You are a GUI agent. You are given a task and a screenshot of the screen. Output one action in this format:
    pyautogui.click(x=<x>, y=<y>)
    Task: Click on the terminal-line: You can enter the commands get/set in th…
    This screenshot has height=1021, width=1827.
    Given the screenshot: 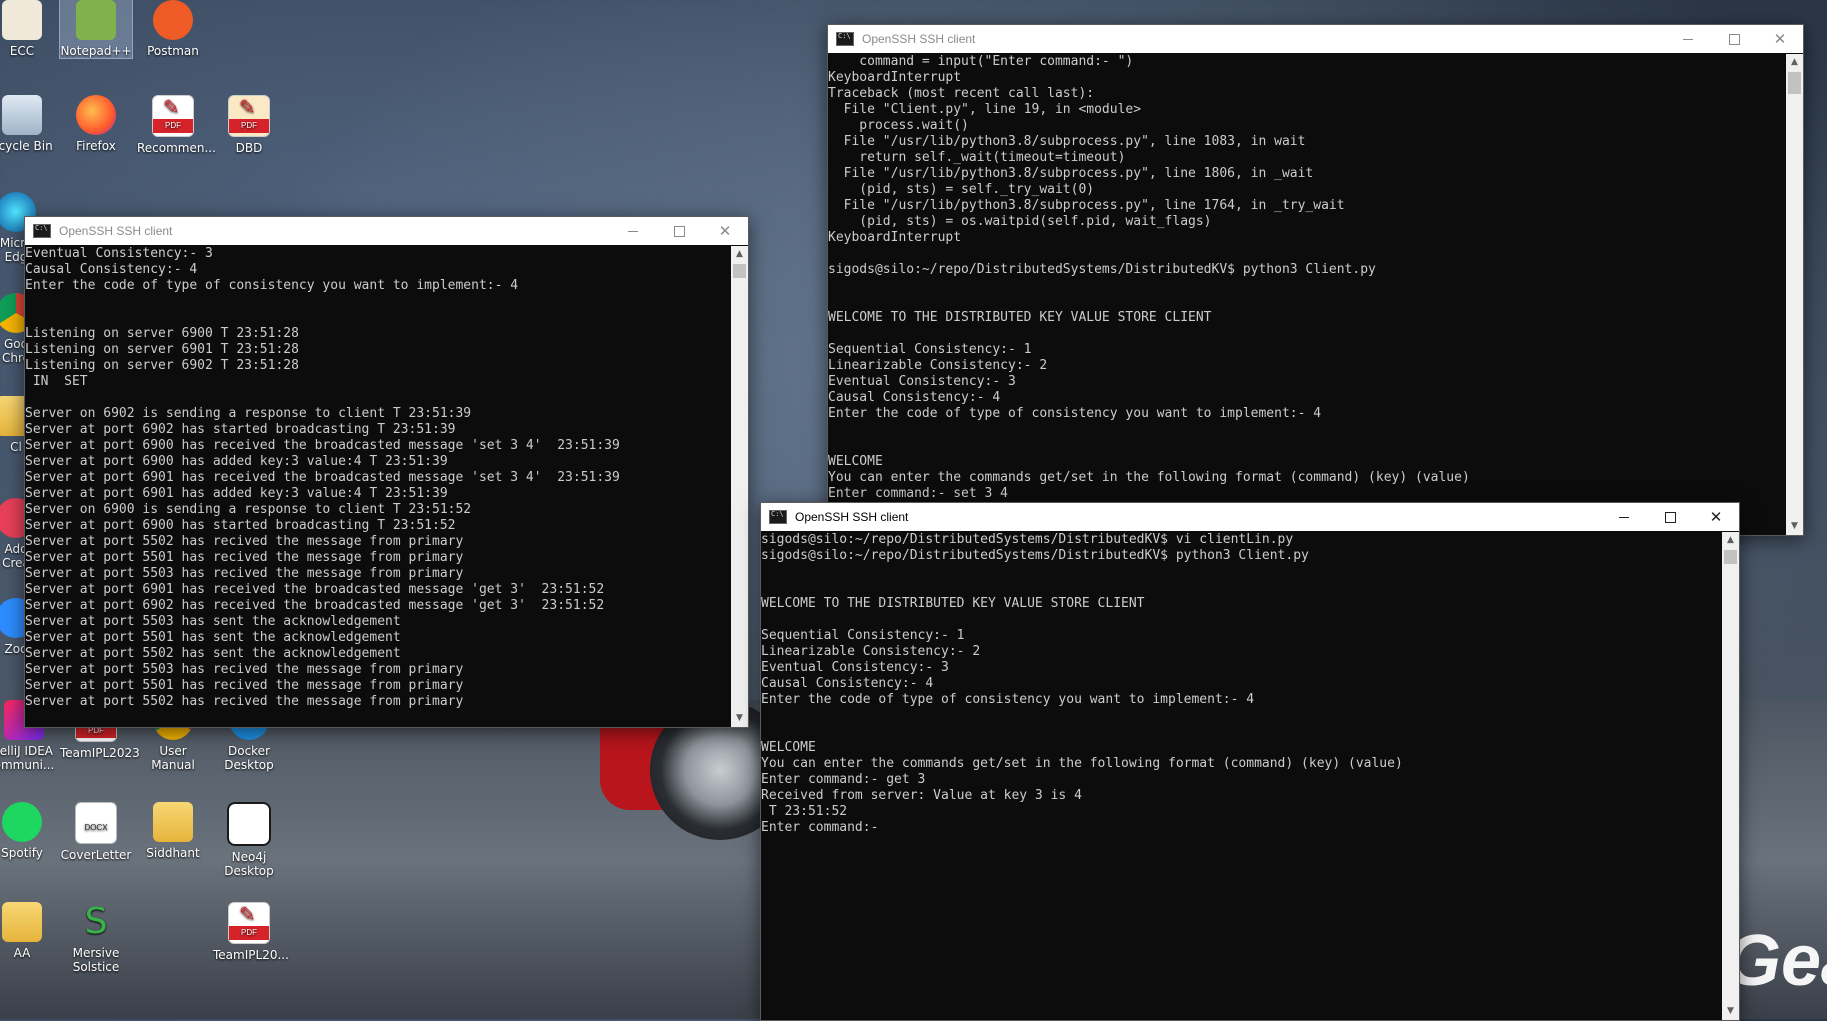 What is the action you would take?
    pyautogui.click(x=1082, y=763)
    